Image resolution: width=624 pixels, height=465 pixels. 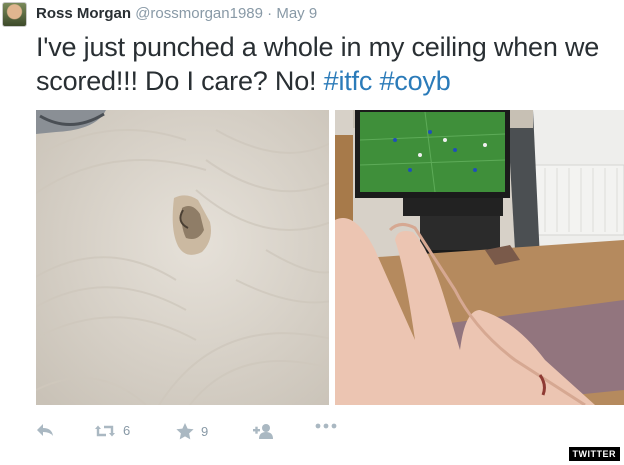 What do you see at coordinates (14, 14) in the screenshot?
I see `avatar` at bounding box center [14, 14].